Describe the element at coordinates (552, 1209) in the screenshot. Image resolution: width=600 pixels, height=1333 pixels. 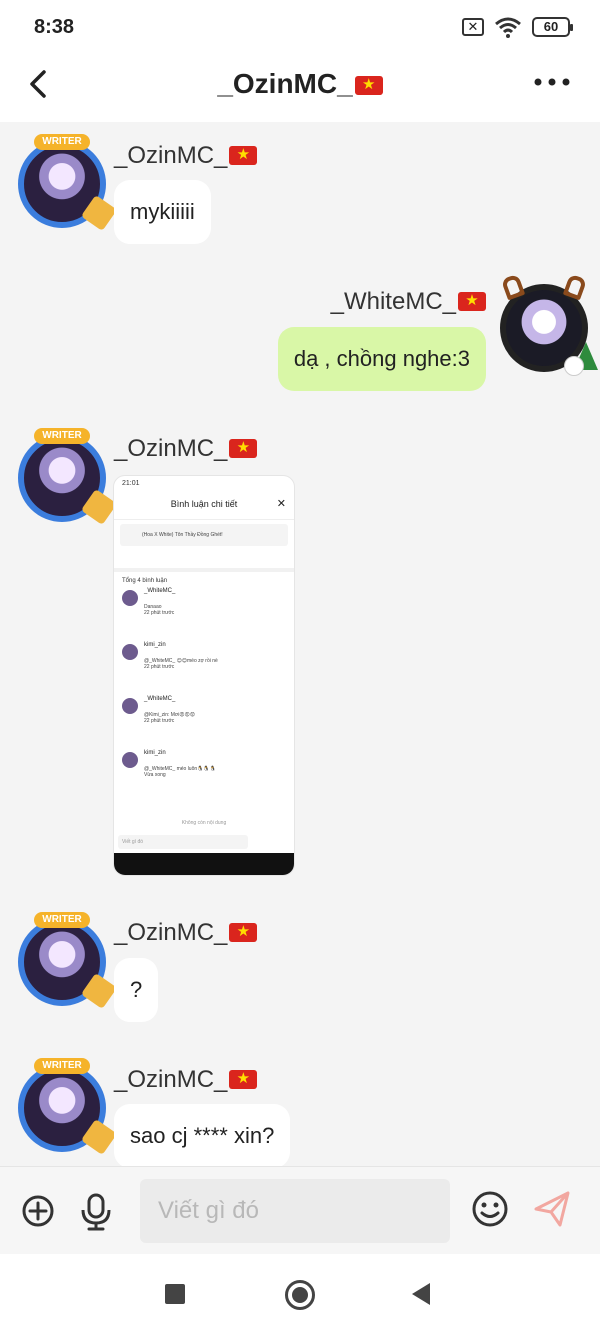
I see `send-icon` at that location.